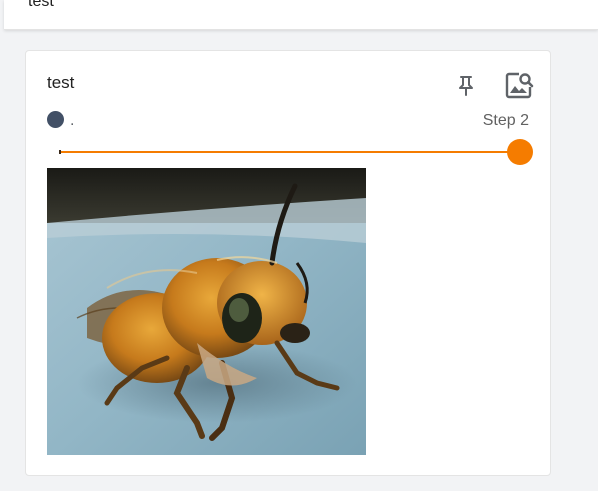  Describe the element at coordinates (301, 15) in the screenshot. I see `header-bar: test` at that location.